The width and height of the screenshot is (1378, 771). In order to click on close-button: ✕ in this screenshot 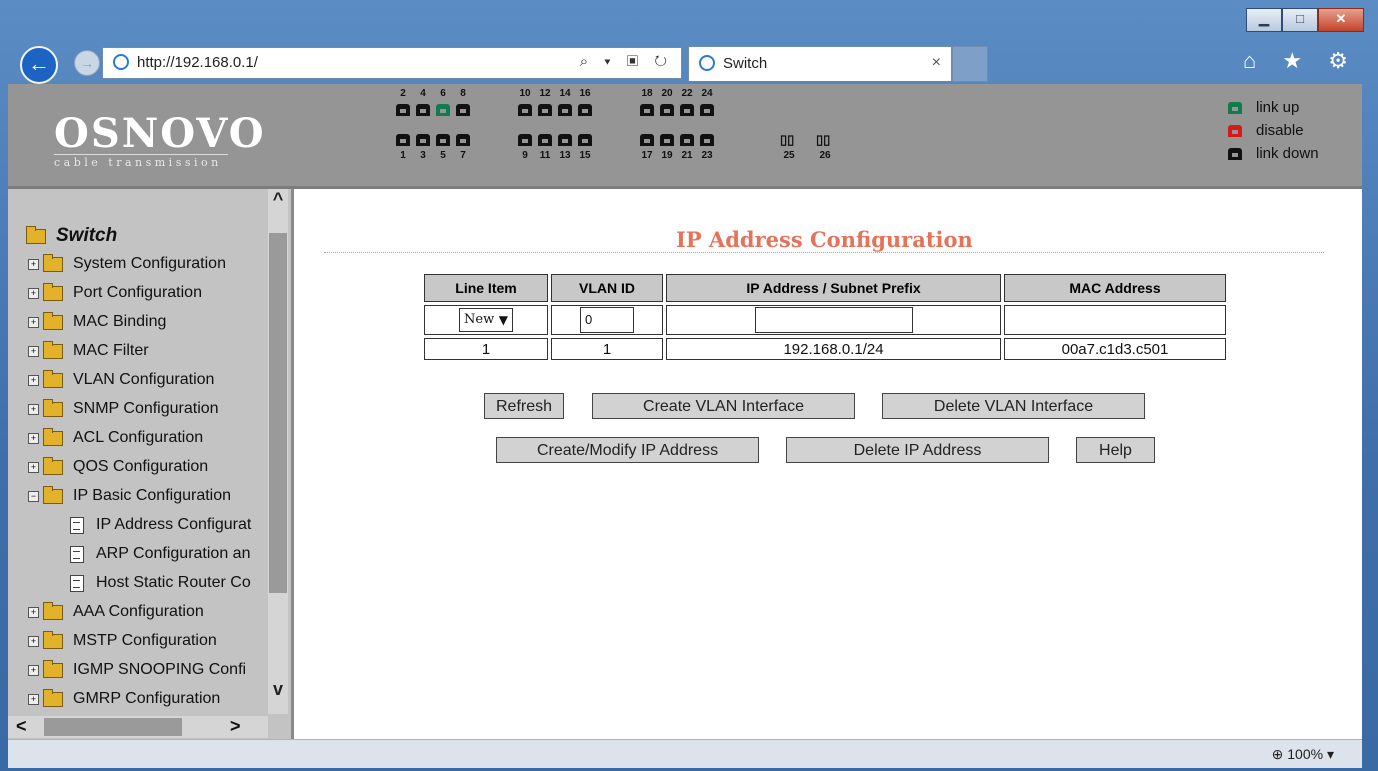, I will do `click(1341, 20)`.